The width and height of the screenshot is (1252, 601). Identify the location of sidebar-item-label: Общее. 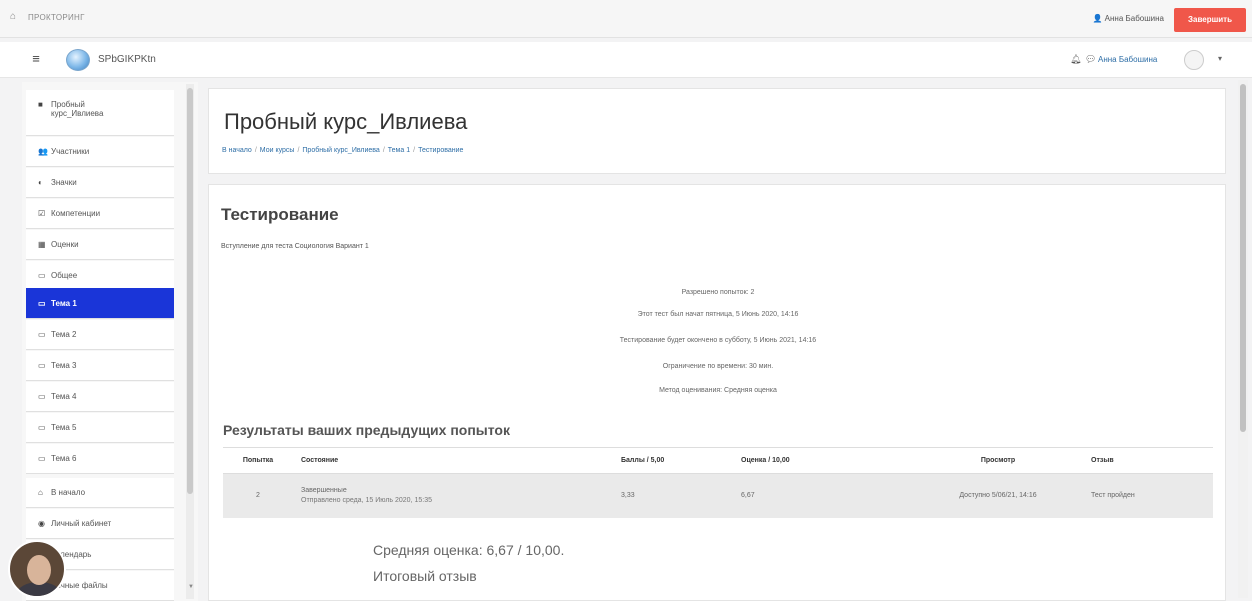
(64, 275).